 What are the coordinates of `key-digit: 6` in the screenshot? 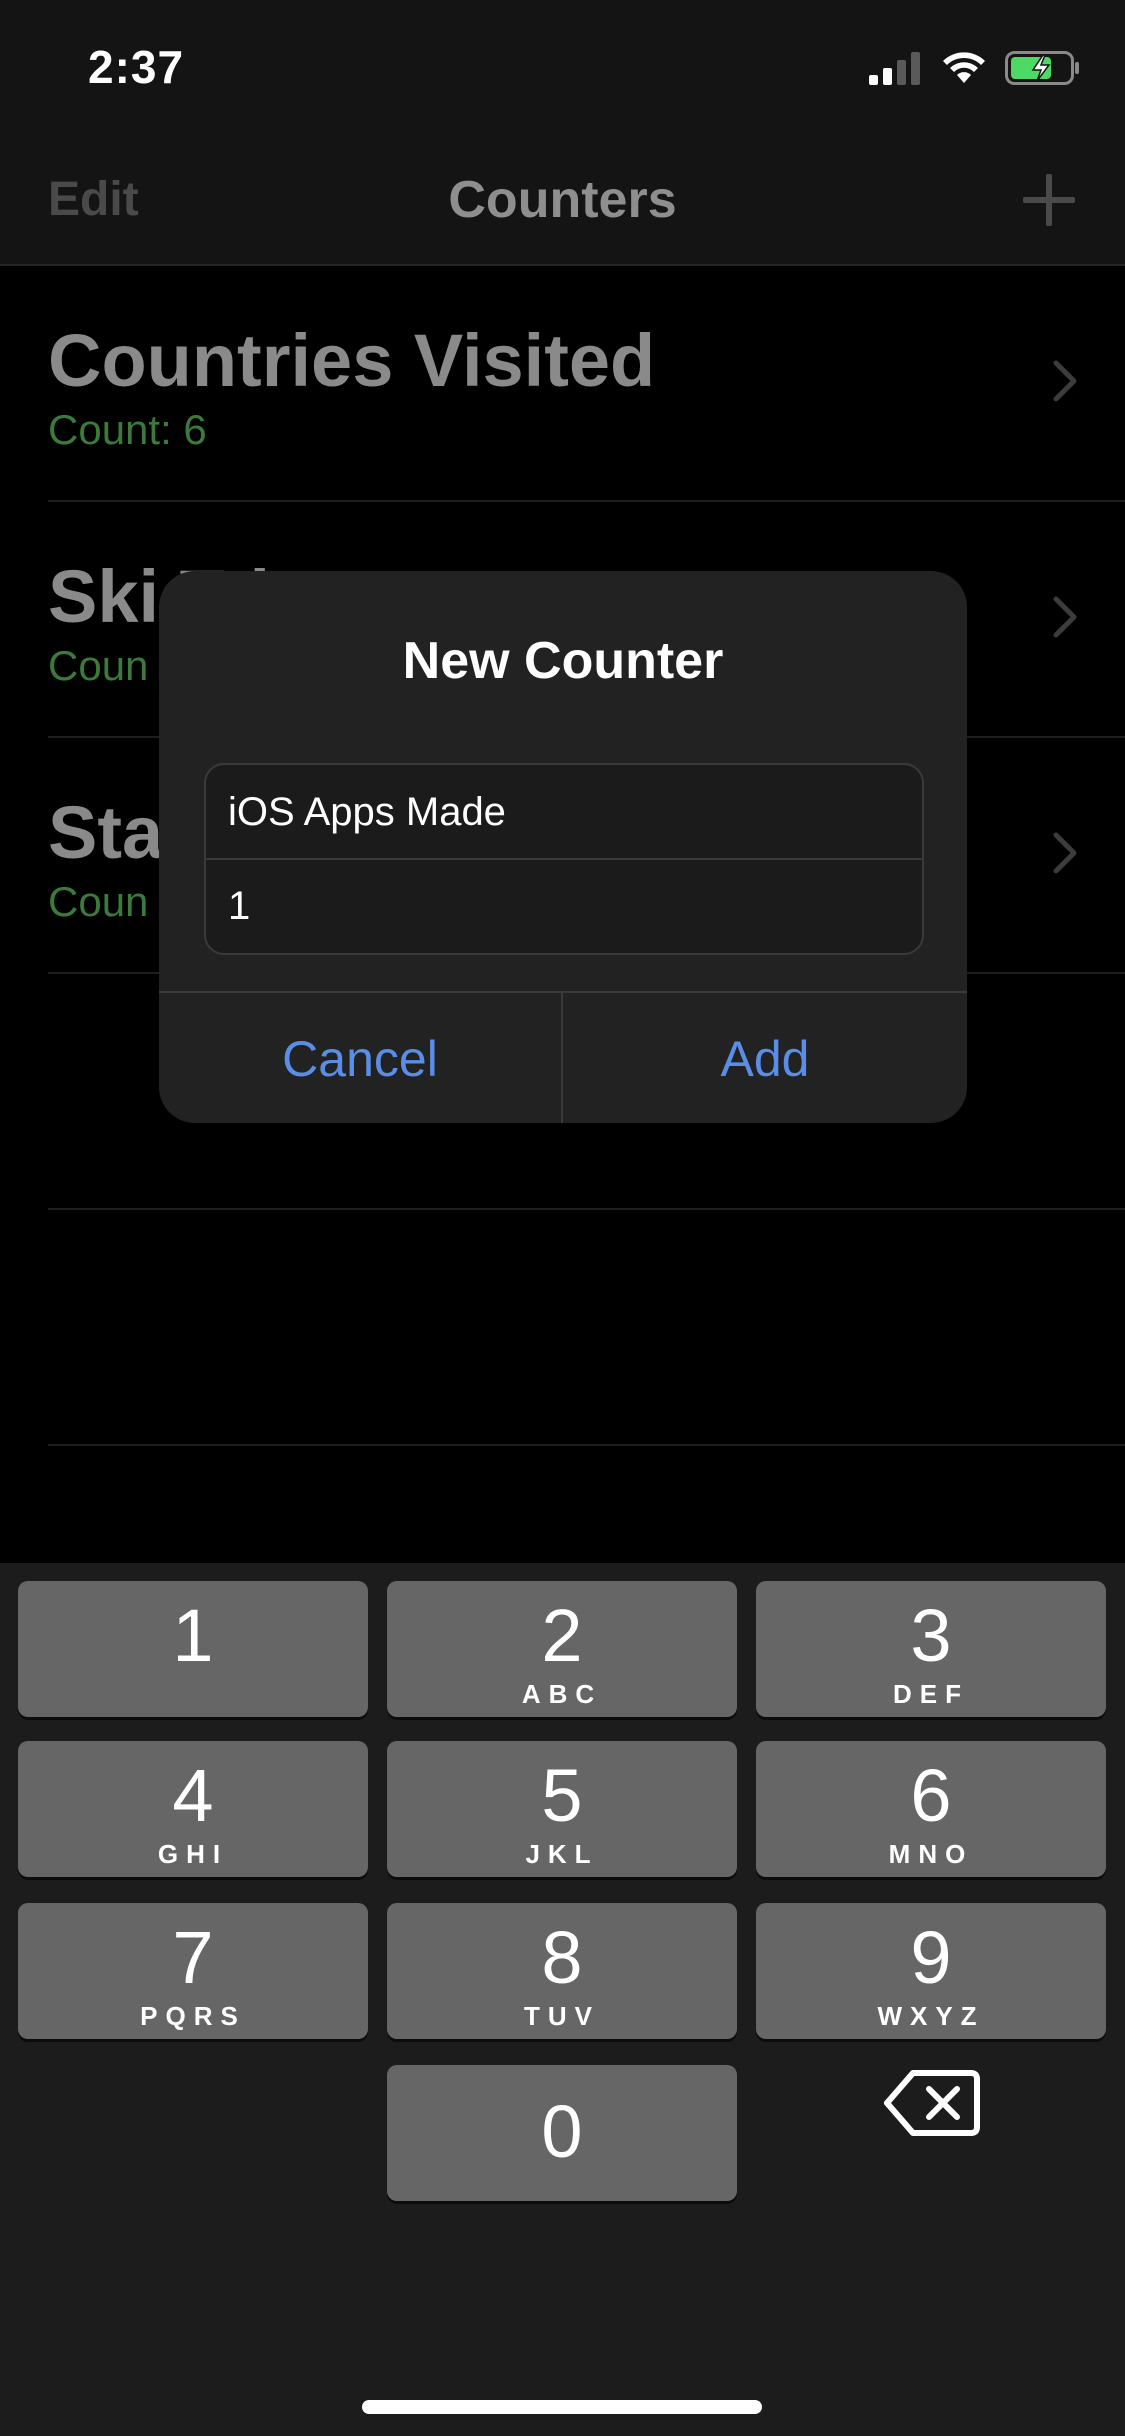 It's located at (931, 1795).